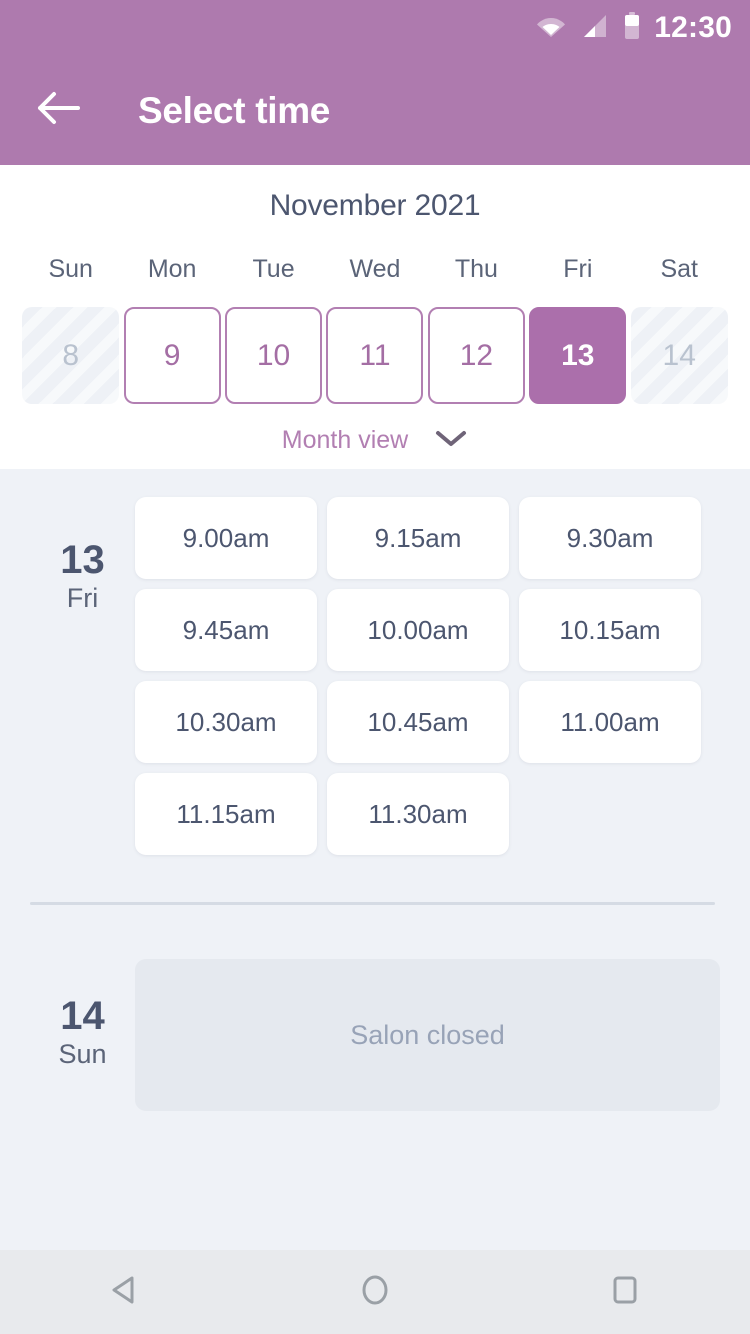  Describe the element at coordinates (82, 1016) in the screenshot. I see `day-number: 14` at that location.